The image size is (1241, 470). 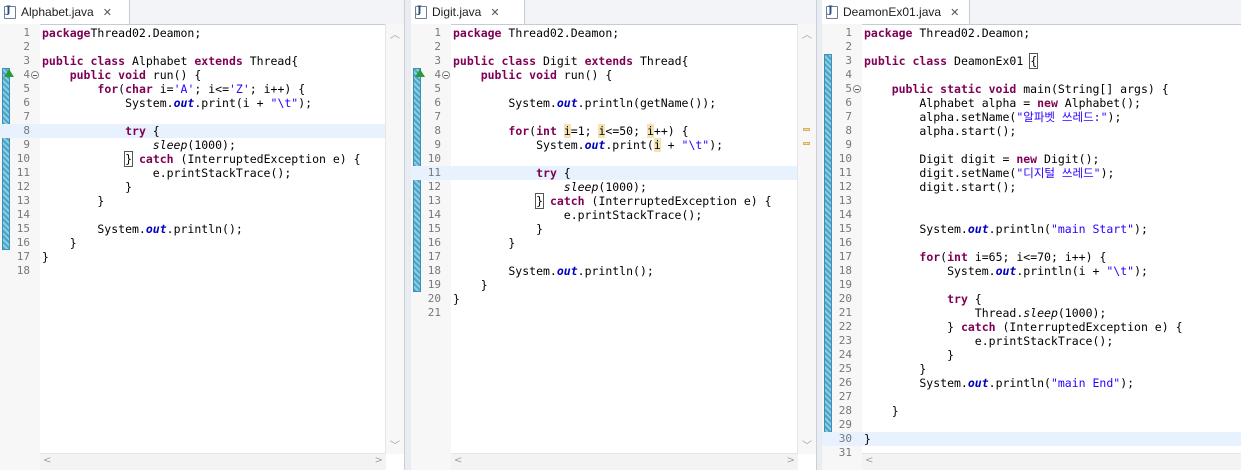 What do you see at coordinates (173, 89) in the screenshot?
I see `code-text: for(char i='A'; i<='Z'; i++) {` at bounding box center [173, 89].